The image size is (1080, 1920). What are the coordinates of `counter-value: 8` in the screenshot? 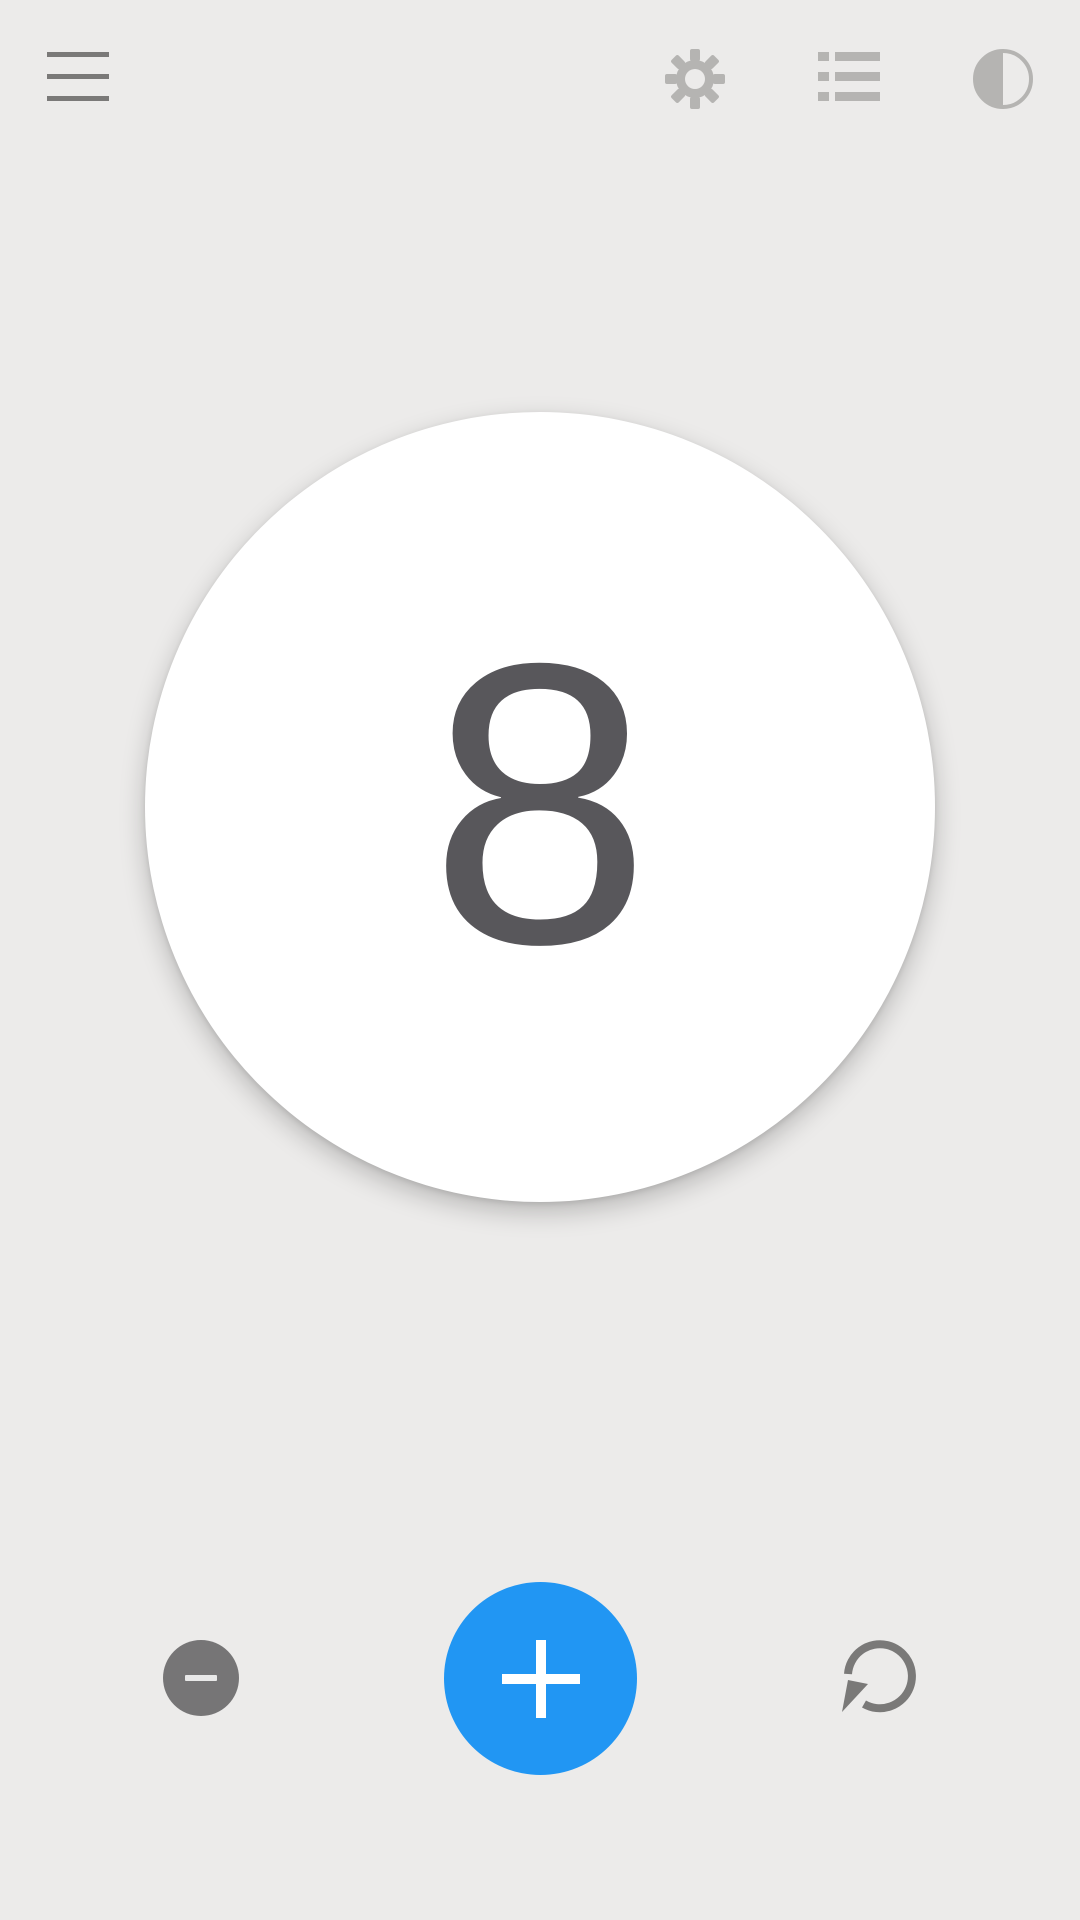 It's located at (540, 803).